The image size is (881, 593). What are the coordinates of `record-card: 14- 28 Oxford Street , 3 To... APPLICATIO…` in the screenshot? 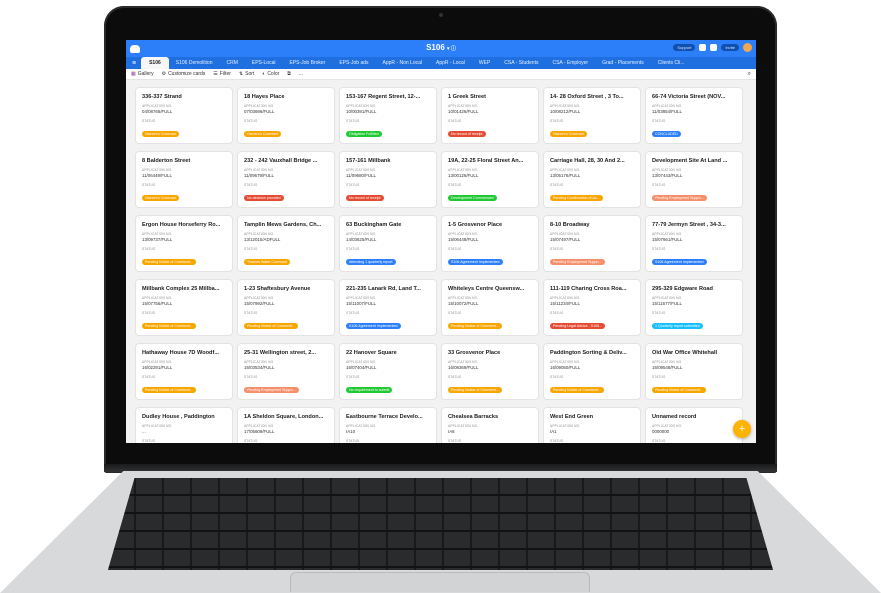 It's located at (592, 115).